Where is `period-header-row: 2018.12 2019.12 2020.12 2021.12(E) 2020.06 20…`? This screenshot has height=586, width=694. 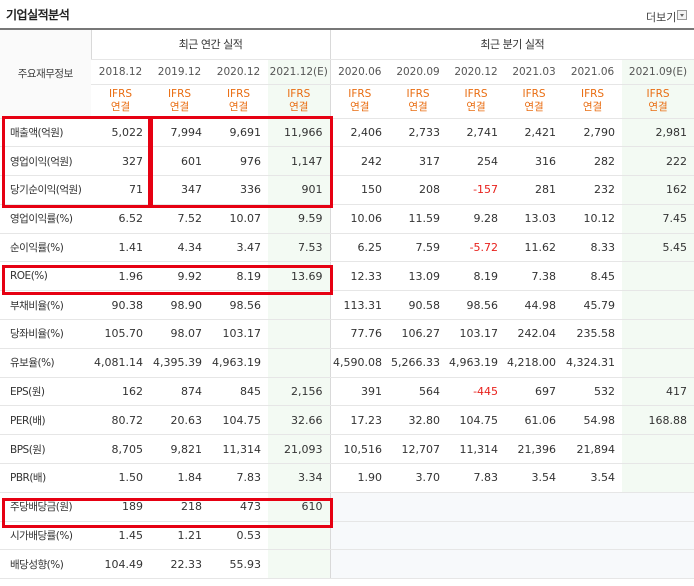 period-header-row: 2018.12 2019.12 2020.12 2021.12(E) 2020.06 20… is located at coordinates (347, 72).